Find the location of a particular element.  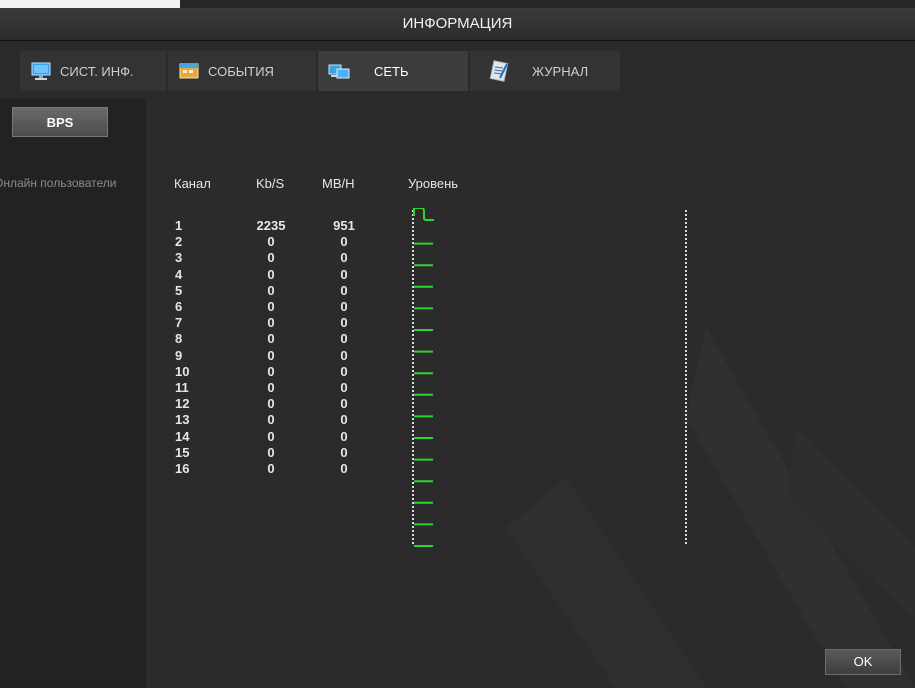

cell-mbh: 951 is located at coordinates (344, 225).